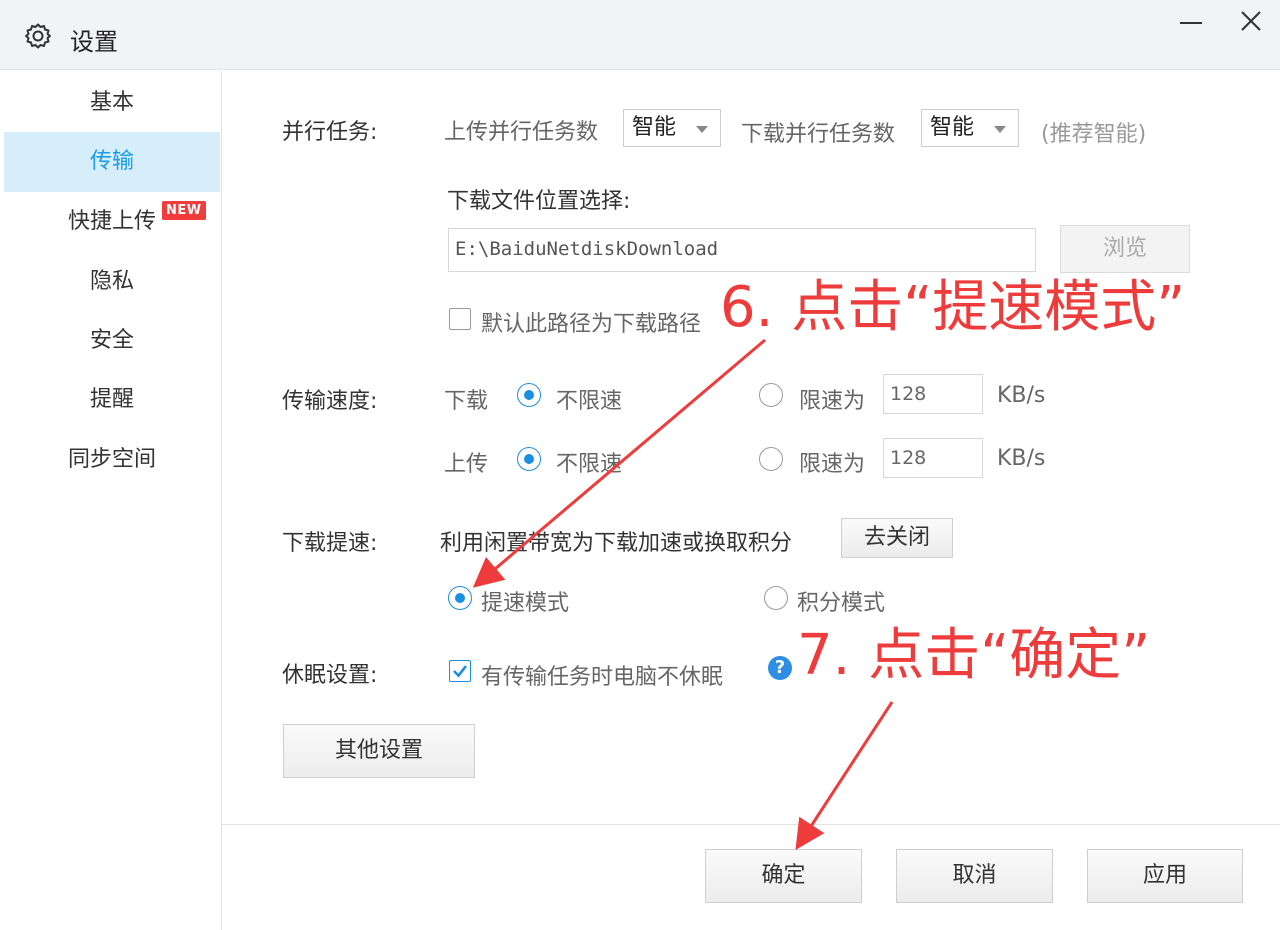  I want to click on download-limit-label: 限速为, so click(832, 401).